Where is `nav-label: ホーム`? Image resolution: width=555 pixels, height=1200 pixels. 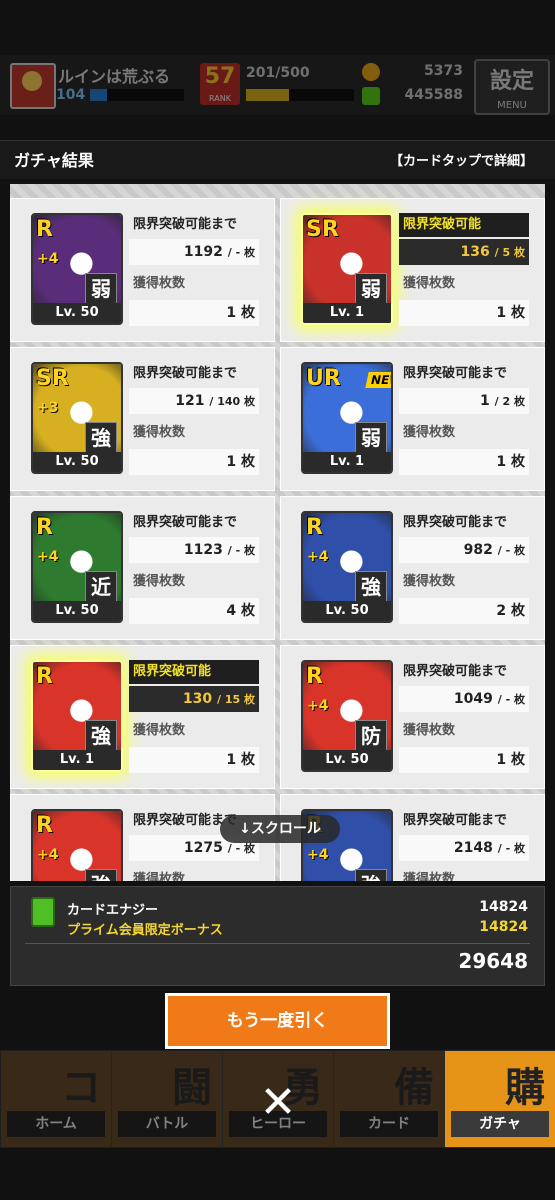
nav-label: ホーム is located at coordinates (56, 1124).